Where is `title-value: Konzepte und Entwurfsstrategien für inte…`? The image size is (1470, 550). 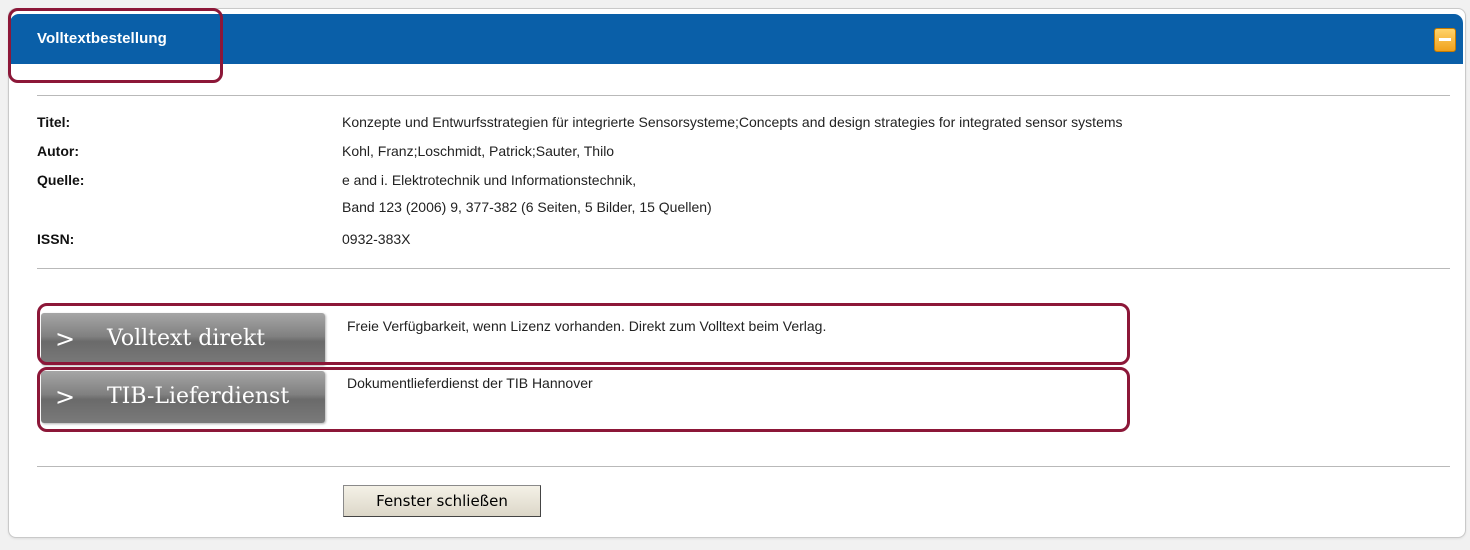
title-value: Konzepte und Entwurfsstrategien für inte… is located at coordinates (732, 122).